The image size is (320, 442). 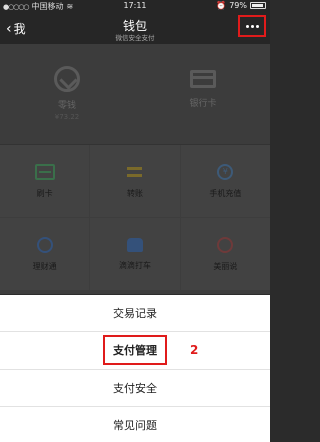 What do you see at coordinates (203, 79) in the screenshot?
I see `bank-card-icon` at bounding box center [203, 79].